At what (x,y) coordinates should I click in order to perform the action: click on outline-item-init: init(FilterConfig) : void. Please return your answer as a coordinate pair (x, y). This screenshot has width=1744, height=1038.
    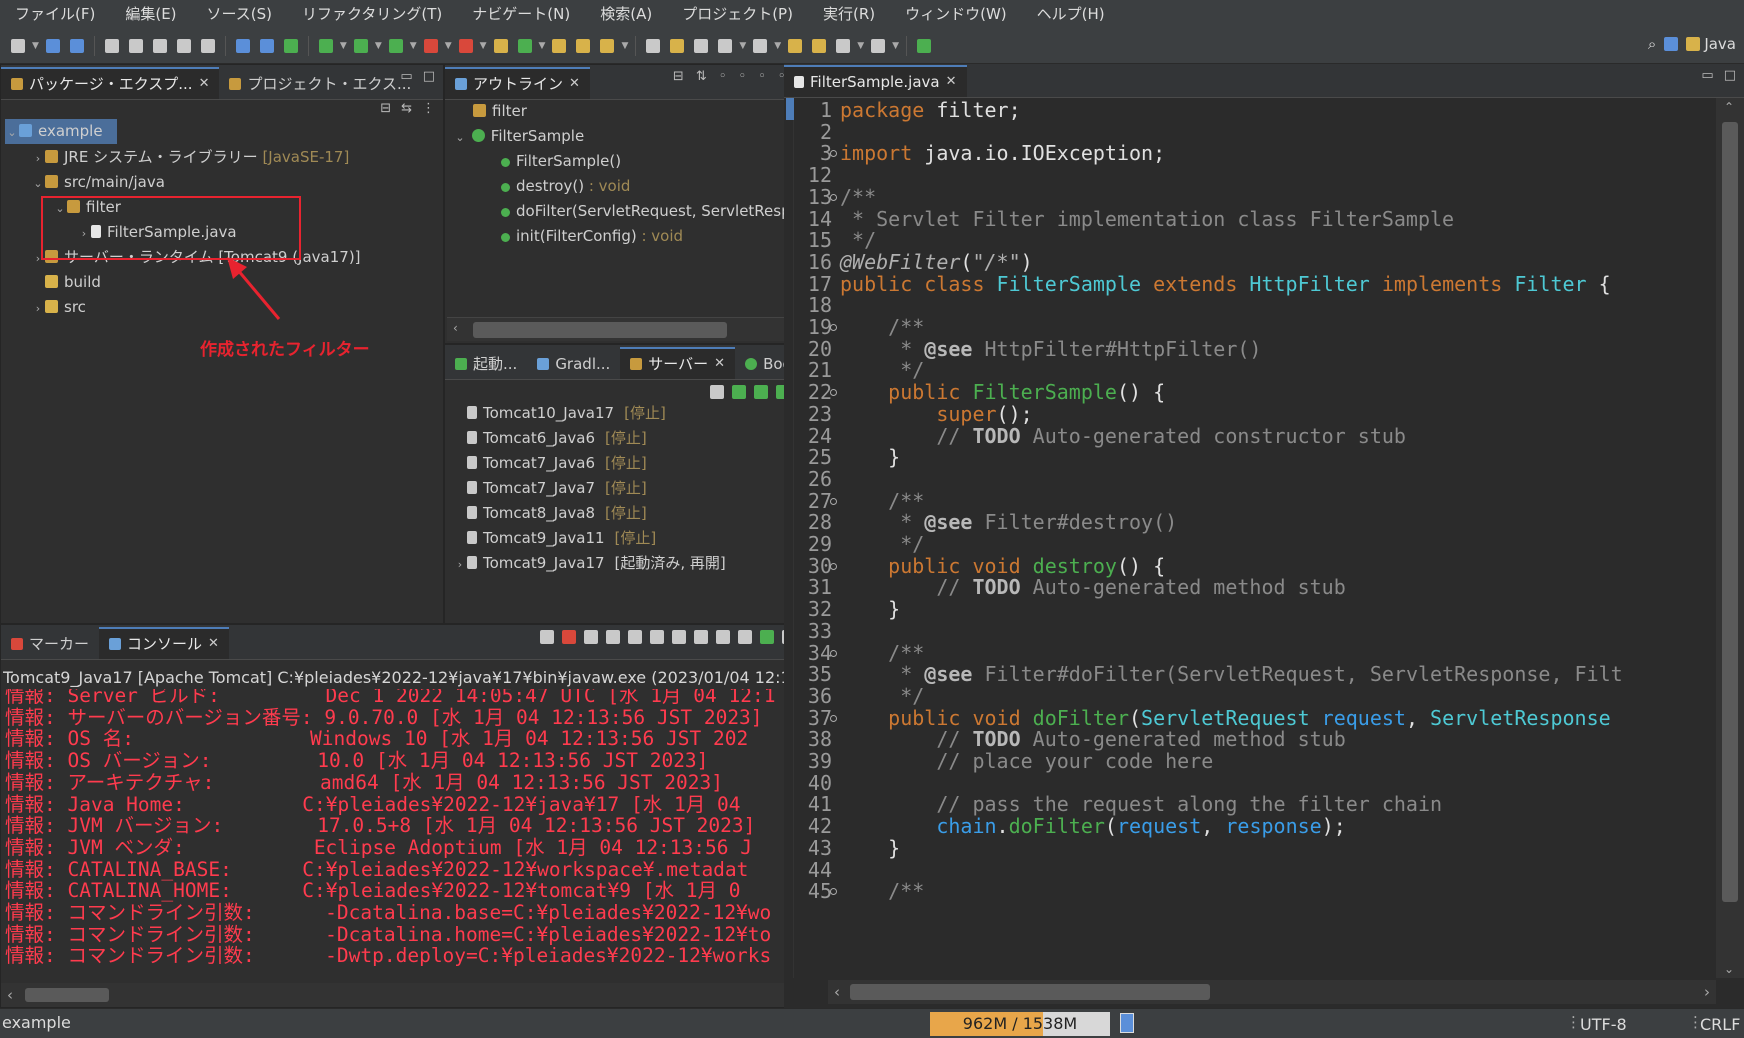
    Looking at the image, I should click on (592, 236).